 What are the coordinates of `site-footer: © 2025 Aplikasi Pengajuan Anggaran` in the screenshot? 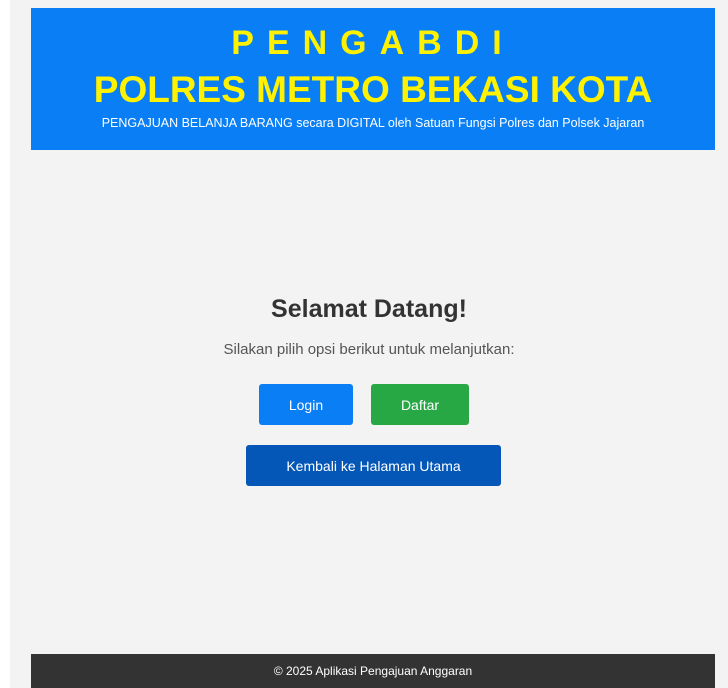 It's located at (373, 671).